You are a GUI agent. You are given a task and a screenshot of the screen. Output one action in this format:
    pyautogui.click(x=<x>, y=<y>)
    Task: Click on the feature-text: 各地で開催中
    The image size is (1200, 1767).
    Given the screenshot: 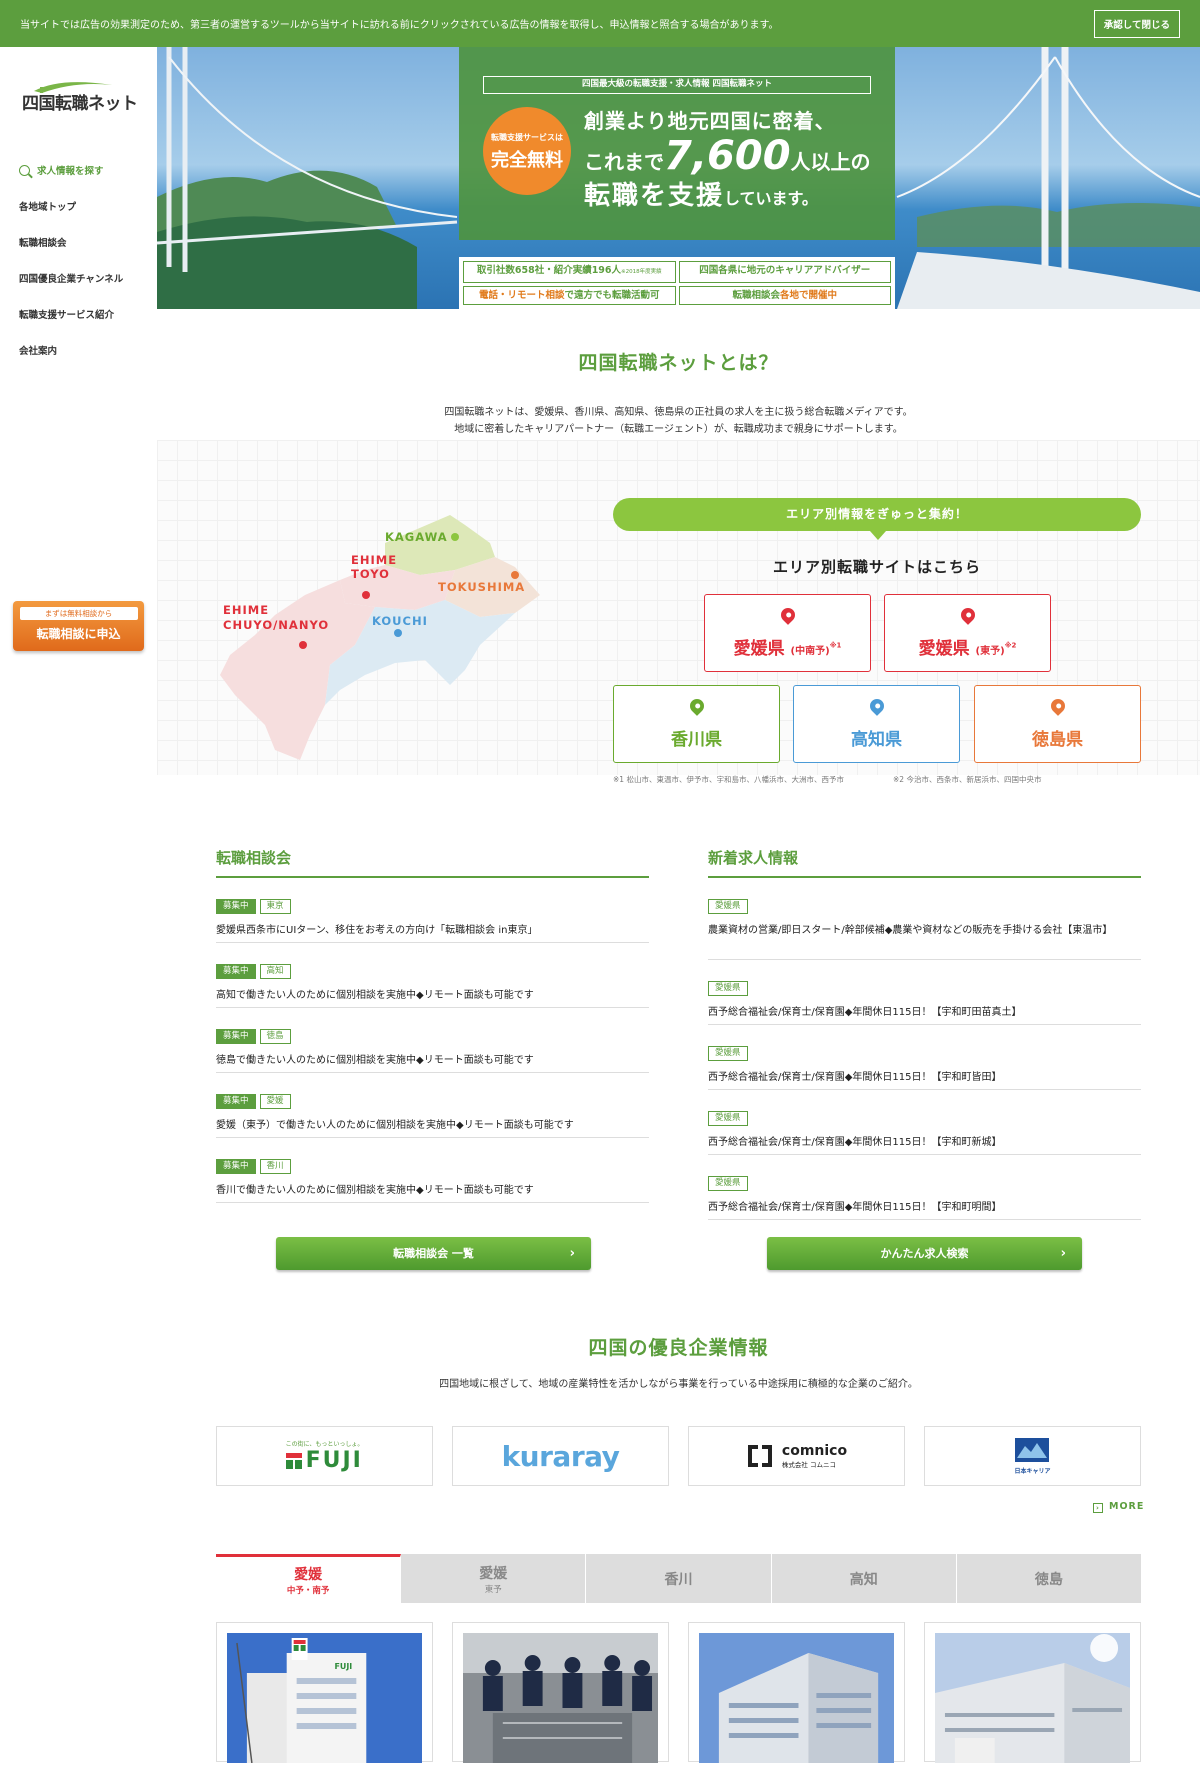 What is the action you would take?
    pyautogui.click(x=809, y=295)
    